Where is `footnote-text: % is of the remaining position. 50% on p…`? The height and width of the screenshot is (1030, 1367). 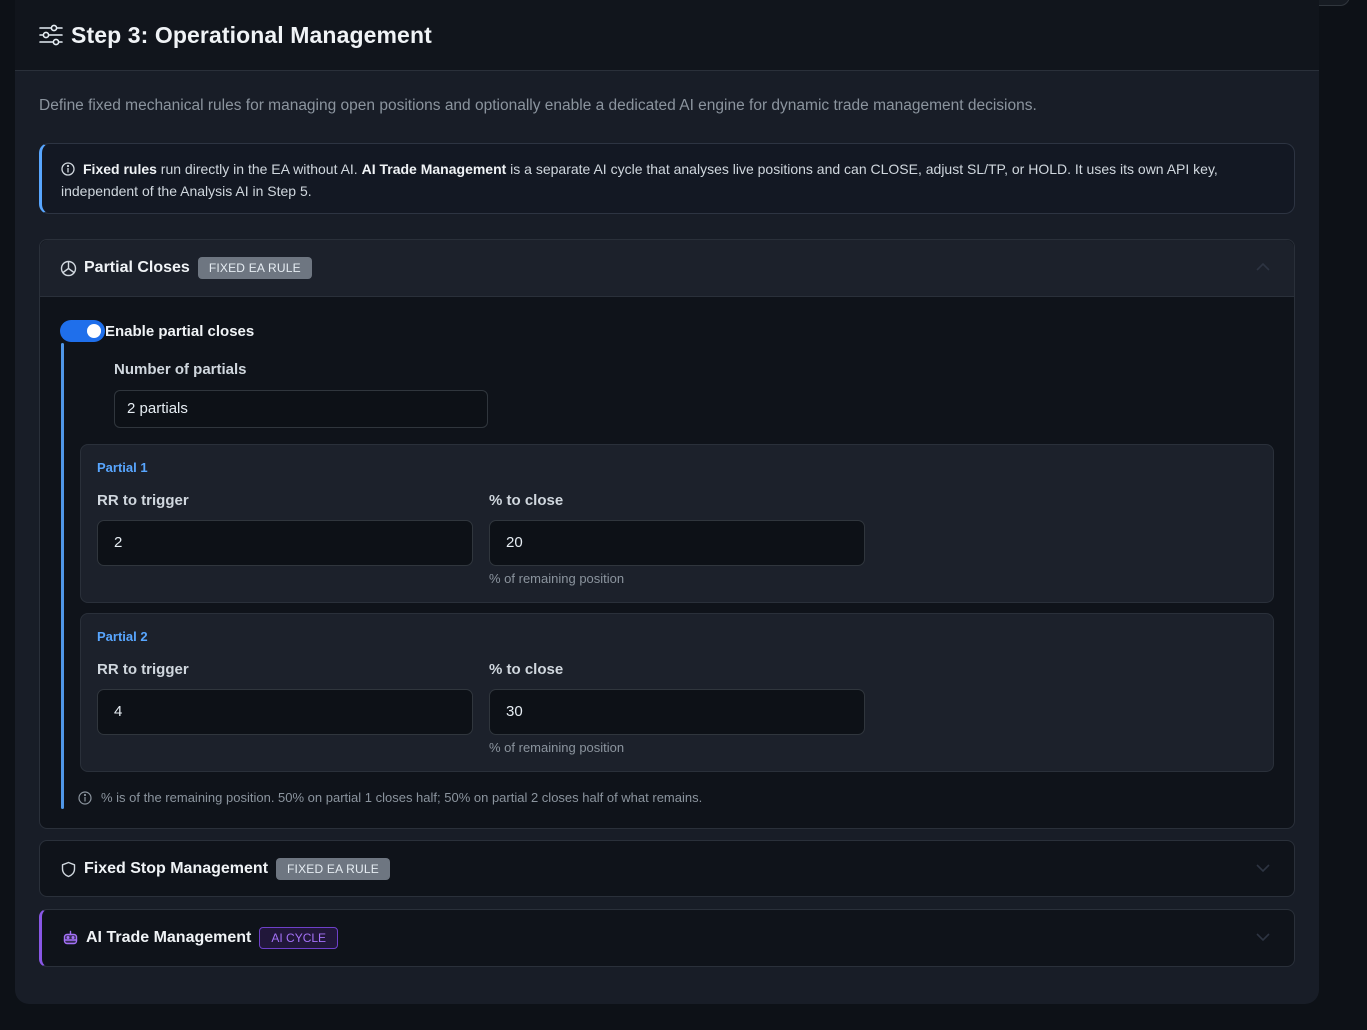
footnote-text: % is of the remaining position. 50% on p… is located at coordinates (402, 797).